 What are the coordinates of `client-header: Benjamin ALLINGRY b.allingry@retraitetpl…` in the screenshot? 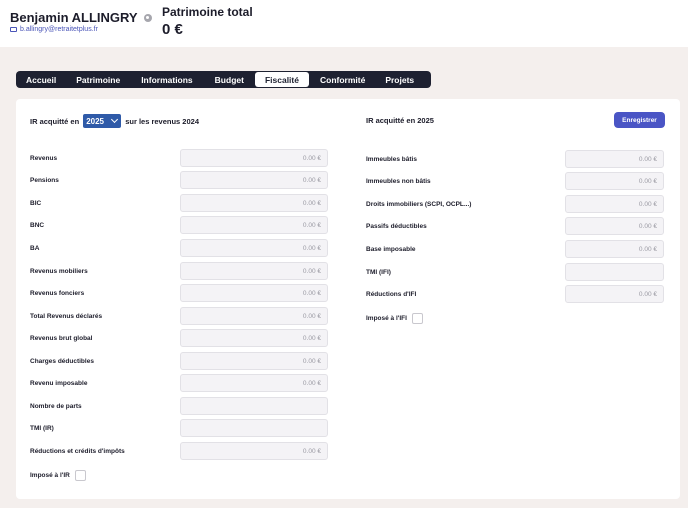 It's located at (344, 23).